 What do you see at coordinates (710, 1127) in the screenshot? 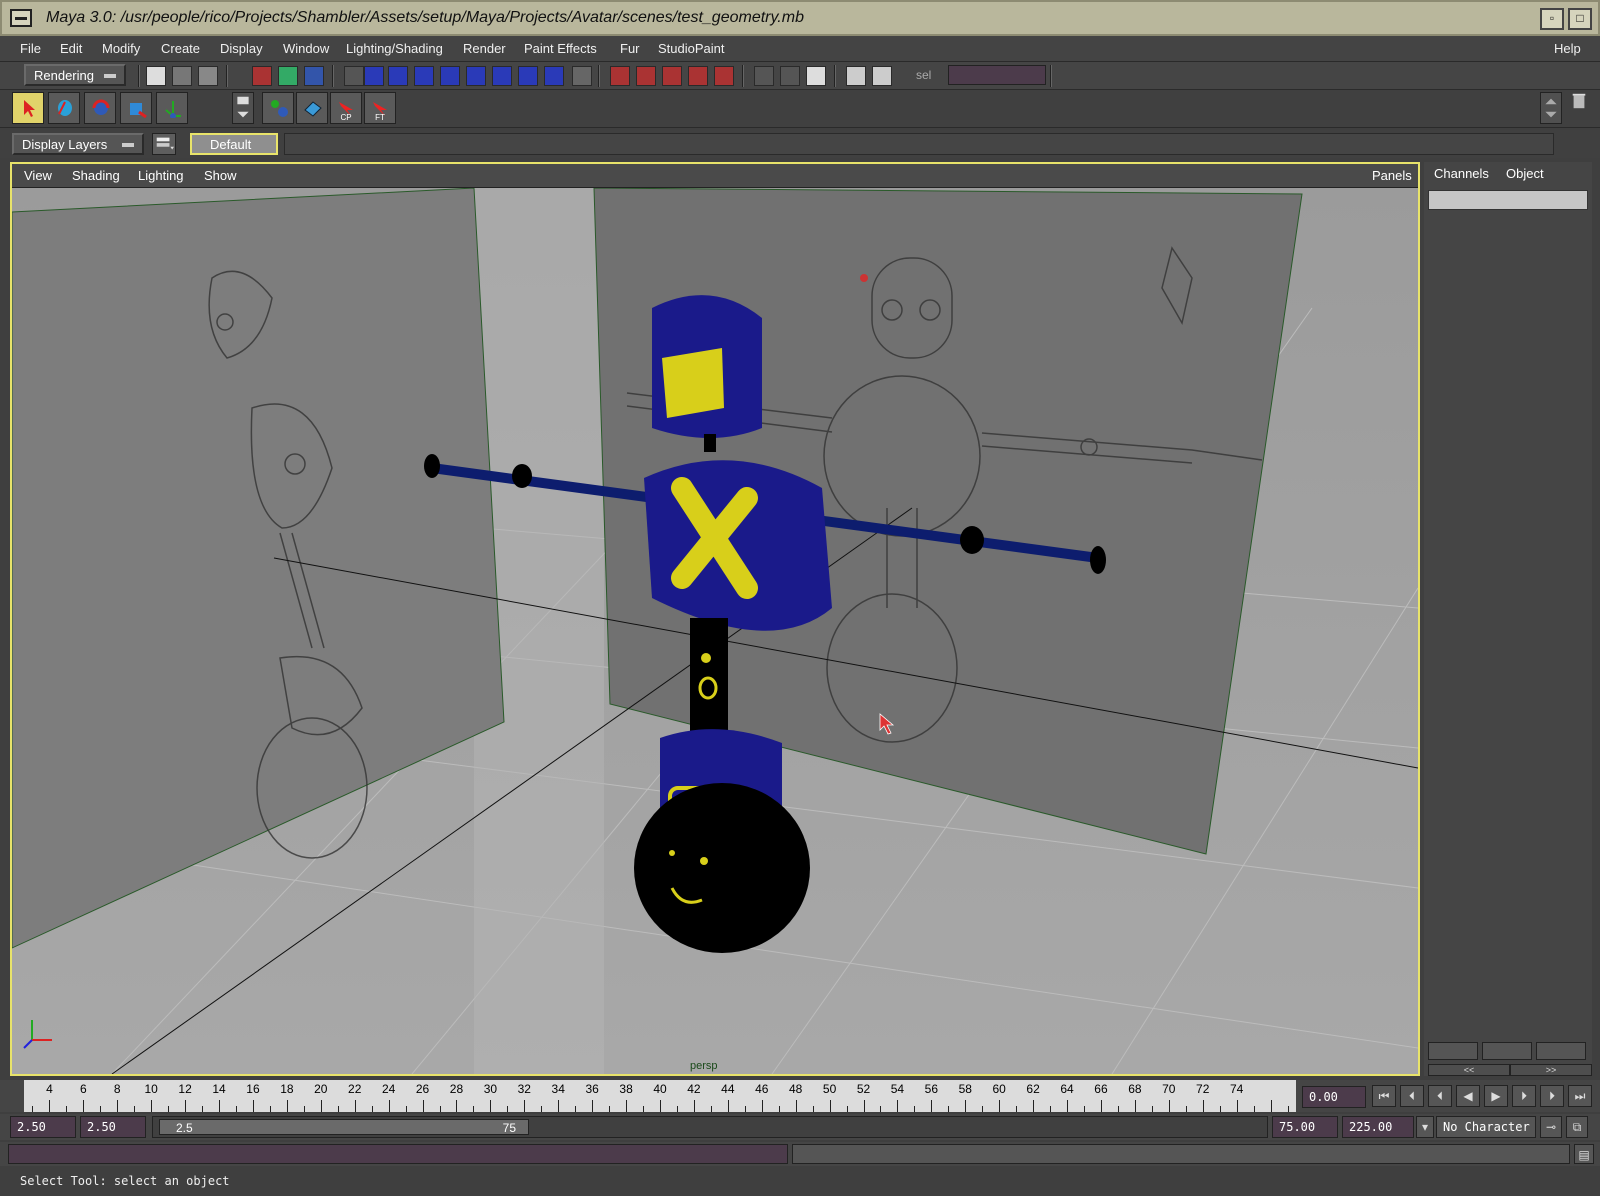
I see `range-slider-track: 2.5 75` at bounding box center [710, 1127].